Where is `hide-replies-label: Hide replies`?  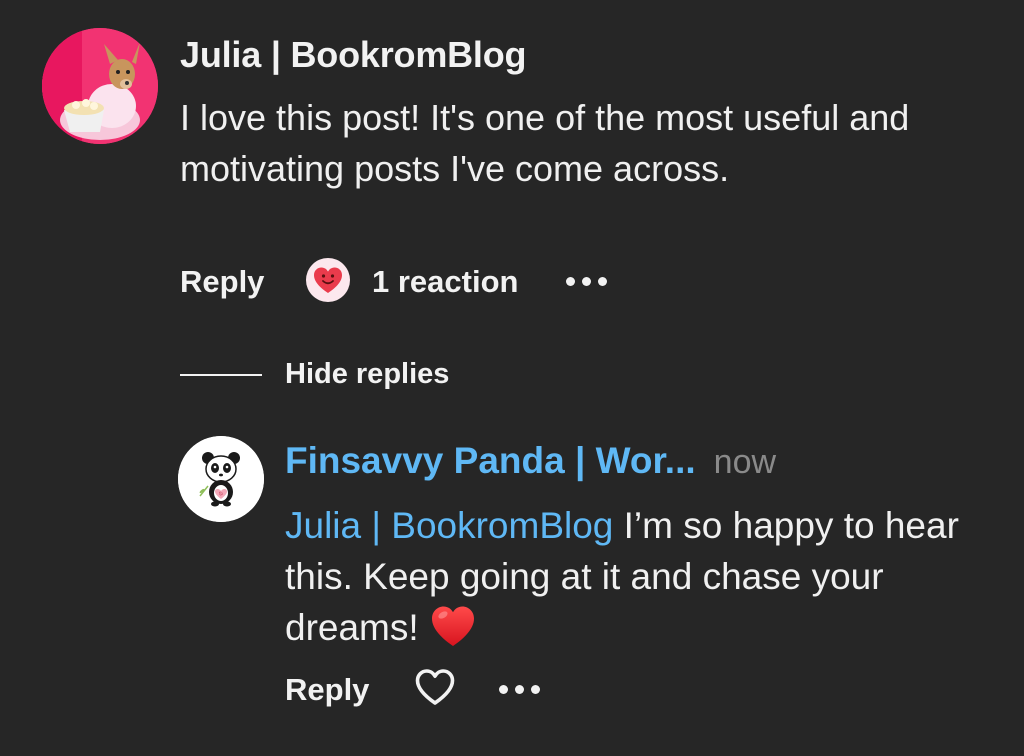 hide-replies-label: Hide replies is located at coordinates (367, 374).